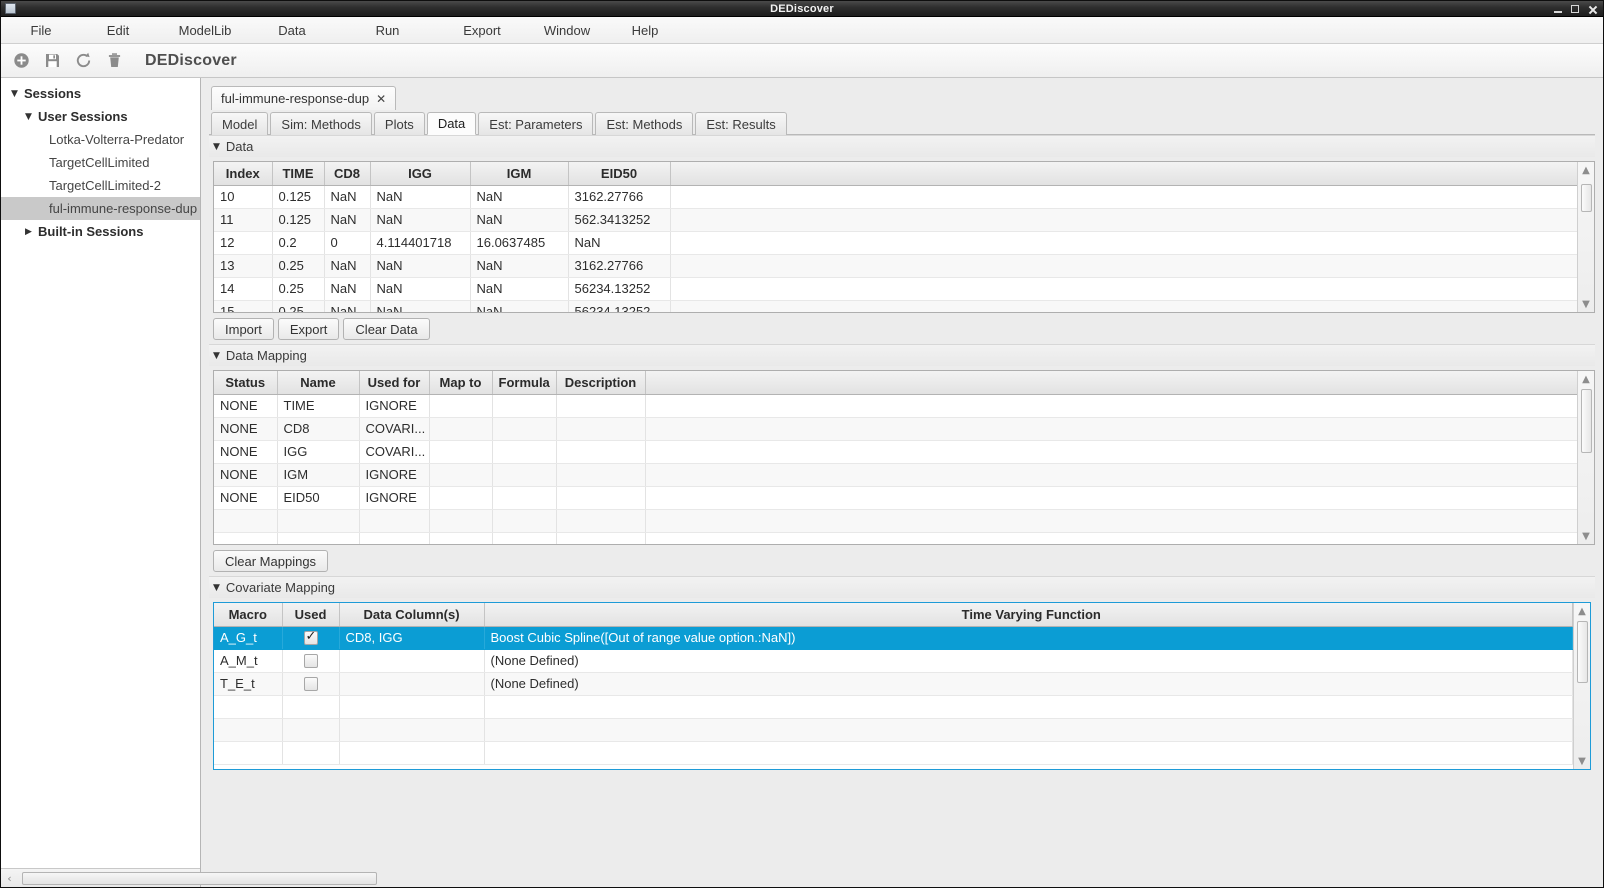 The height and width of the screenshot is (888, 1604). What do you see at coordinates (519, 174) in the screenshot?
I see `col-igm: IGM` at bounding box center [519, 174].